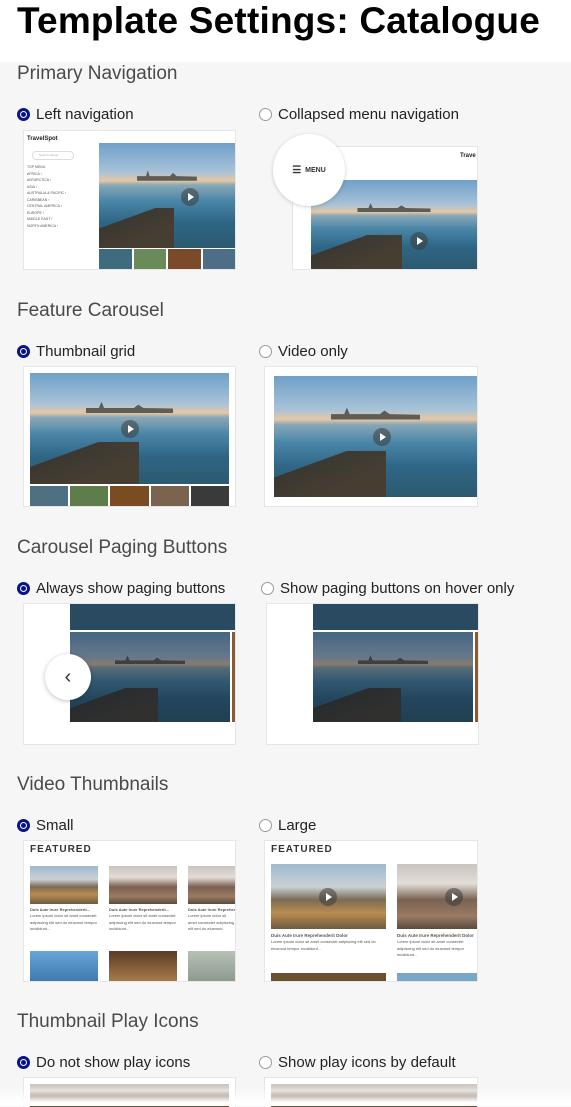 The image size is (571, 1107). I want to click on option-label: Thumbnail grid, so click(86, 351).